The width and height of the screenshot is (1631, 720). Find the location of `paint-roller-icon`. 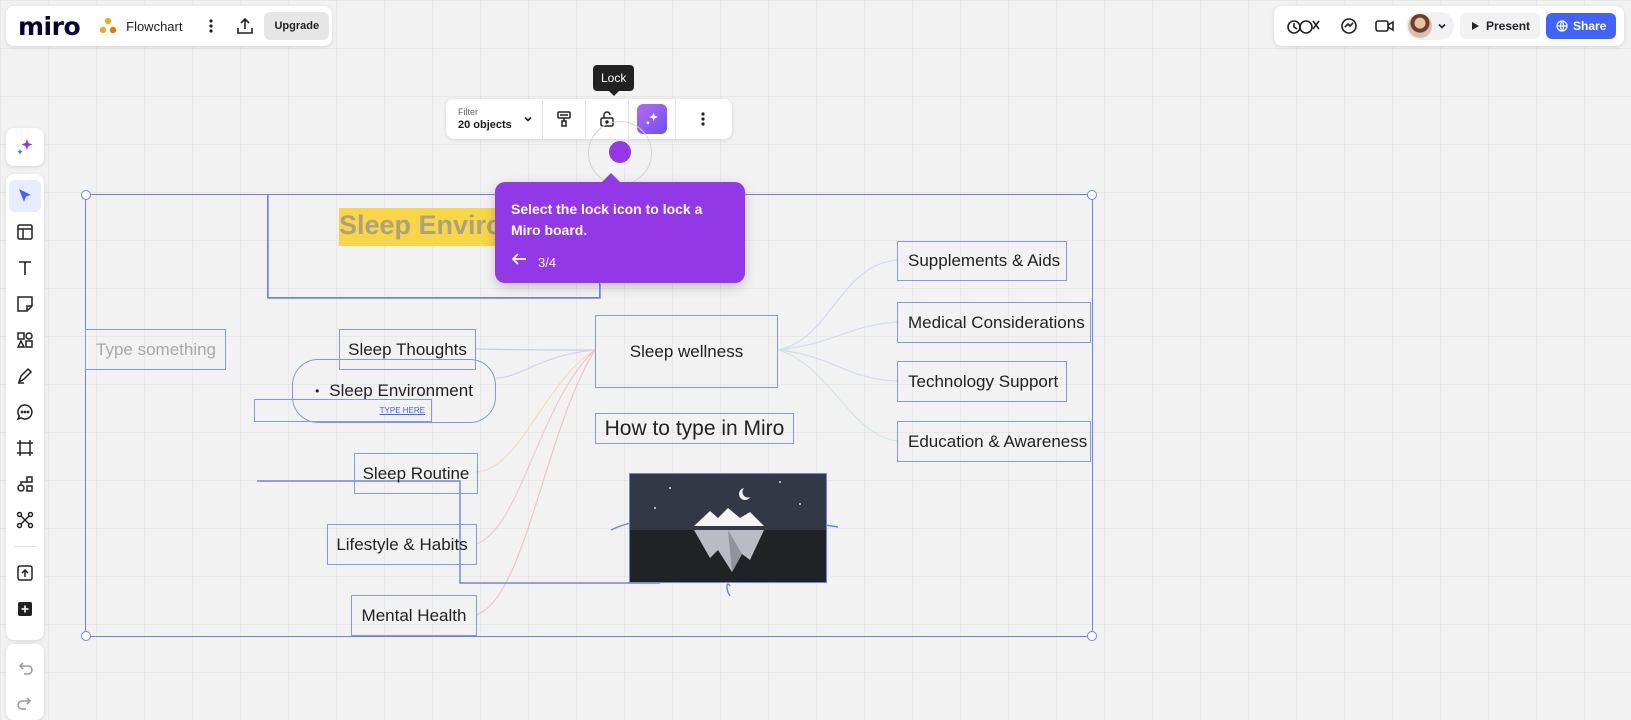

paint-roller-icon is located at coordinates (564, 119).